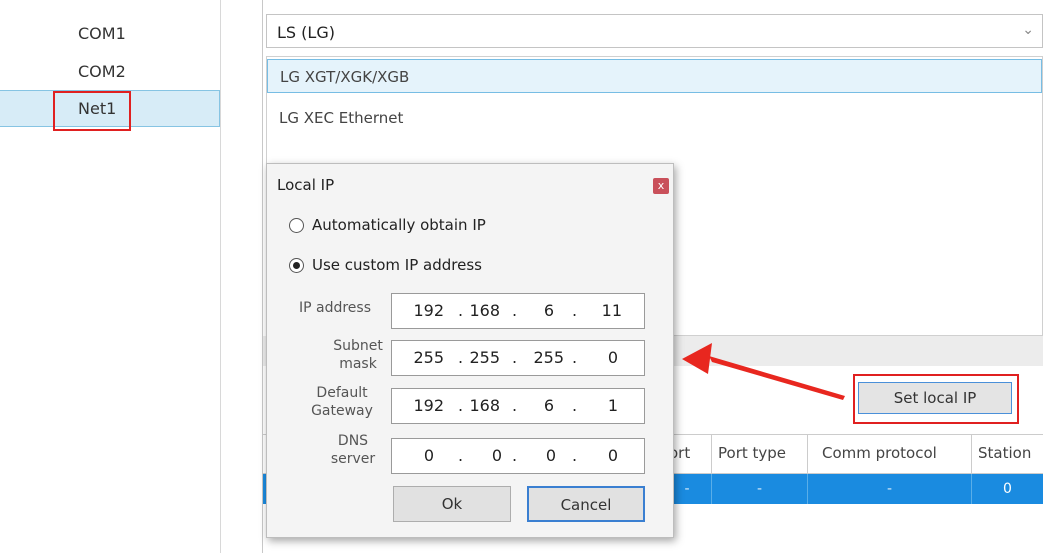 This screenshot has height=553, width=1043. I want to click on ip-octet-4: 11, so click(599, 310).